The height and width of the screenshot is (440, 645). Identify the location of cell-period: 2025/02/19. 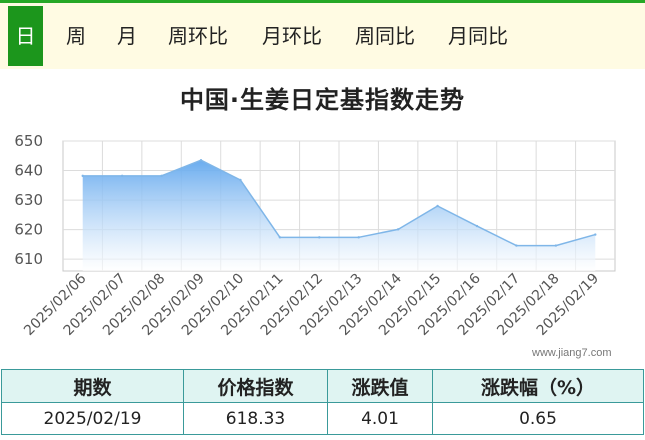
(92, 418).